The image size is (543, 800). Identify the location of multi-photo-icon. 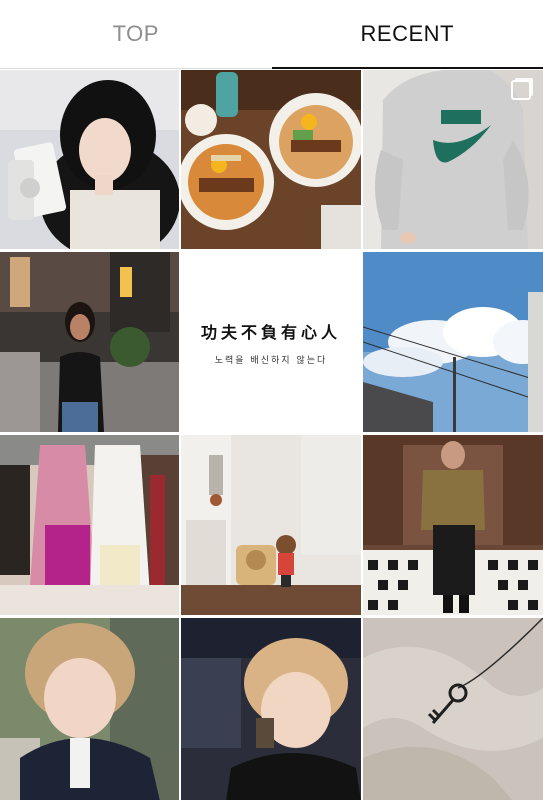
(521, 90).